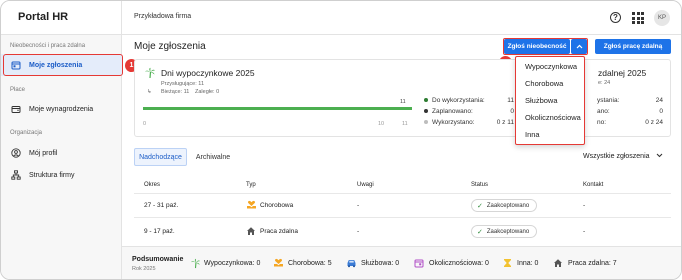 The image size is (682, 280). What do you see at coordinates (593, 185) in the screenshot?
I see `column-header-contact: Kontakt` at bounding box center [593, 185].